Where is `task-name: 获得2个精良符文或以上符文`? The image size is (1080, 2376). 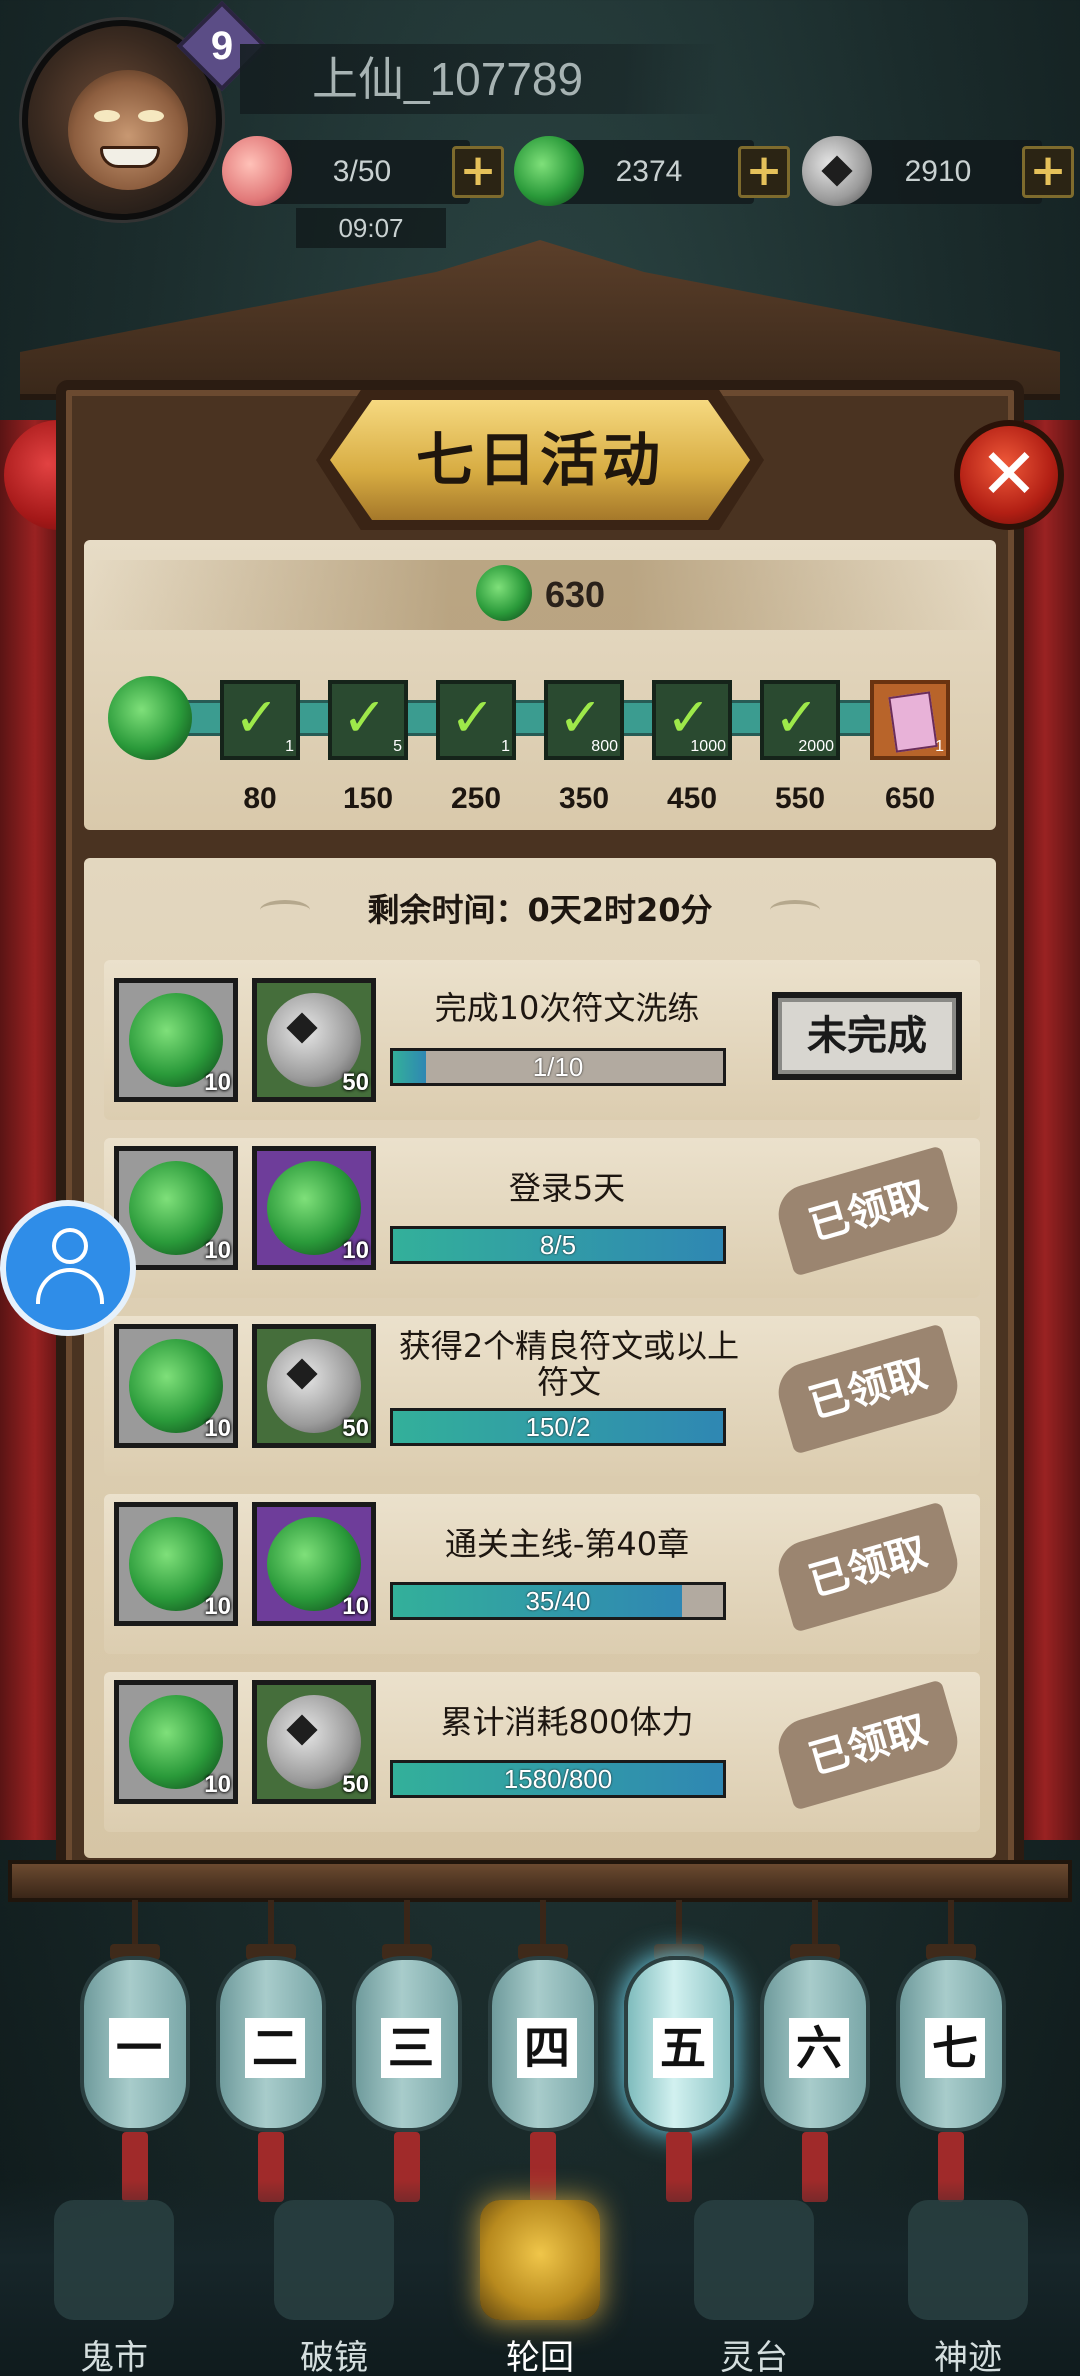
task-name: 获得2个精良符文或以上符文 is located at coordinates (569, 1364).